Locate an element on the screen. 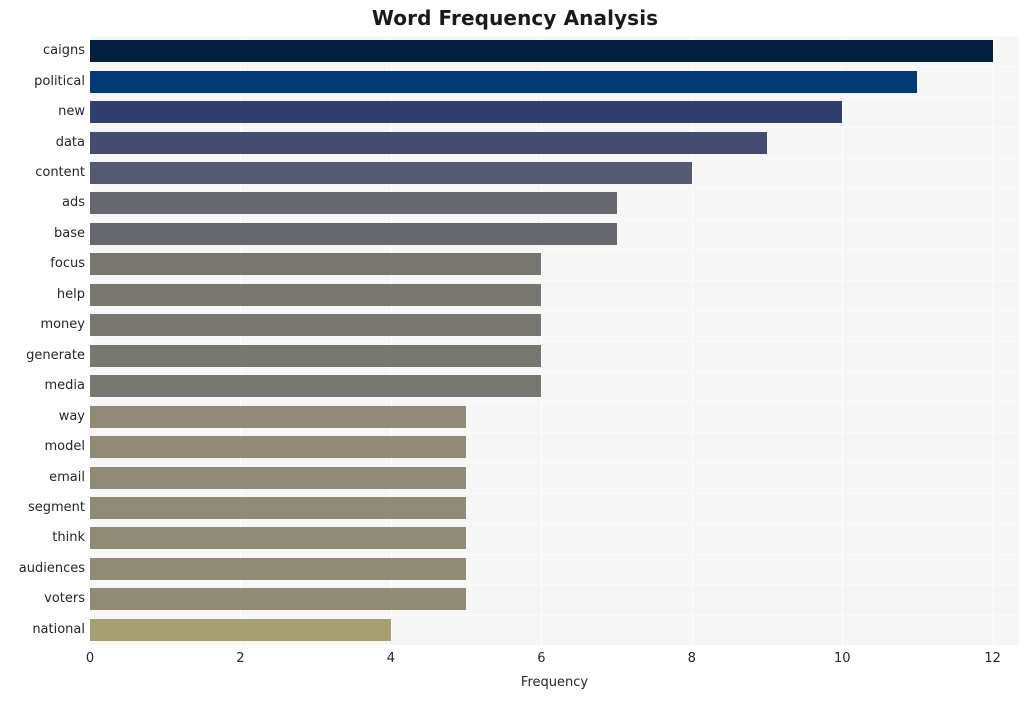 Image resolution: width=1030 pixels, height=701 pixels. y-axis-tick-label: political is located at coordinates (59, 81).